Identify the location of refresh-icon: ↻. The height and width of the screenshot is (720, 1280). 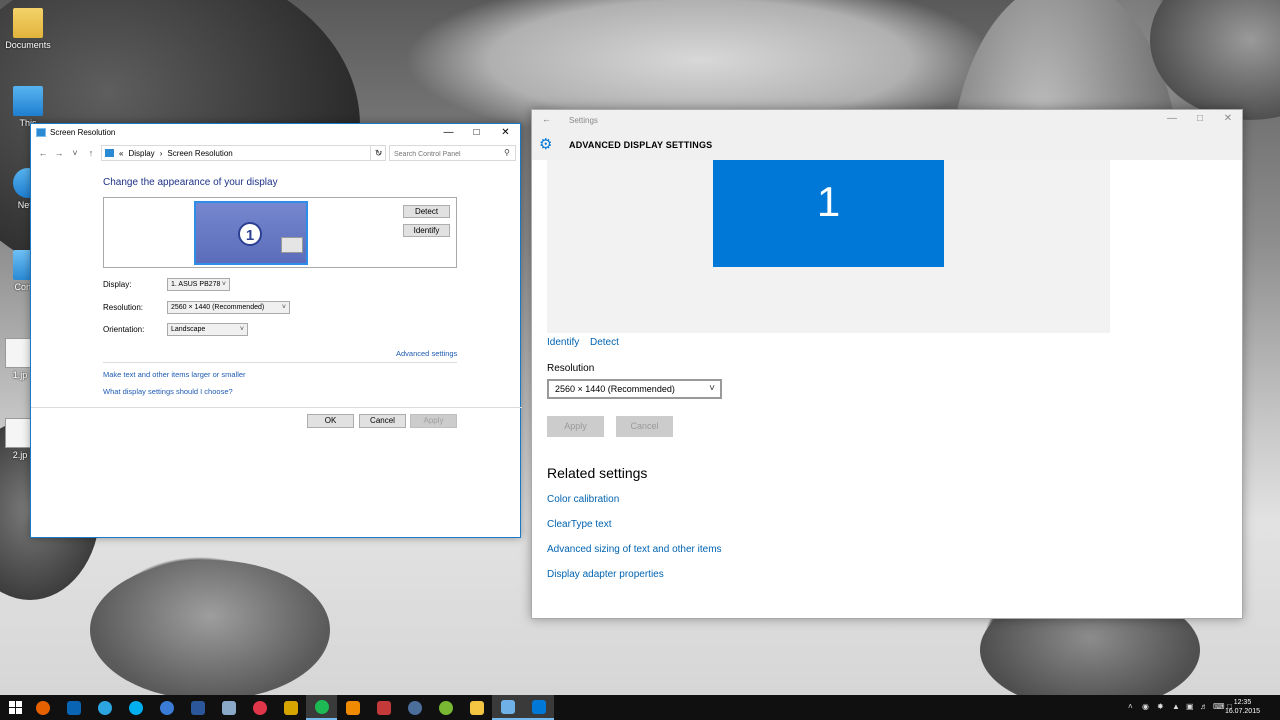
(378, 153).